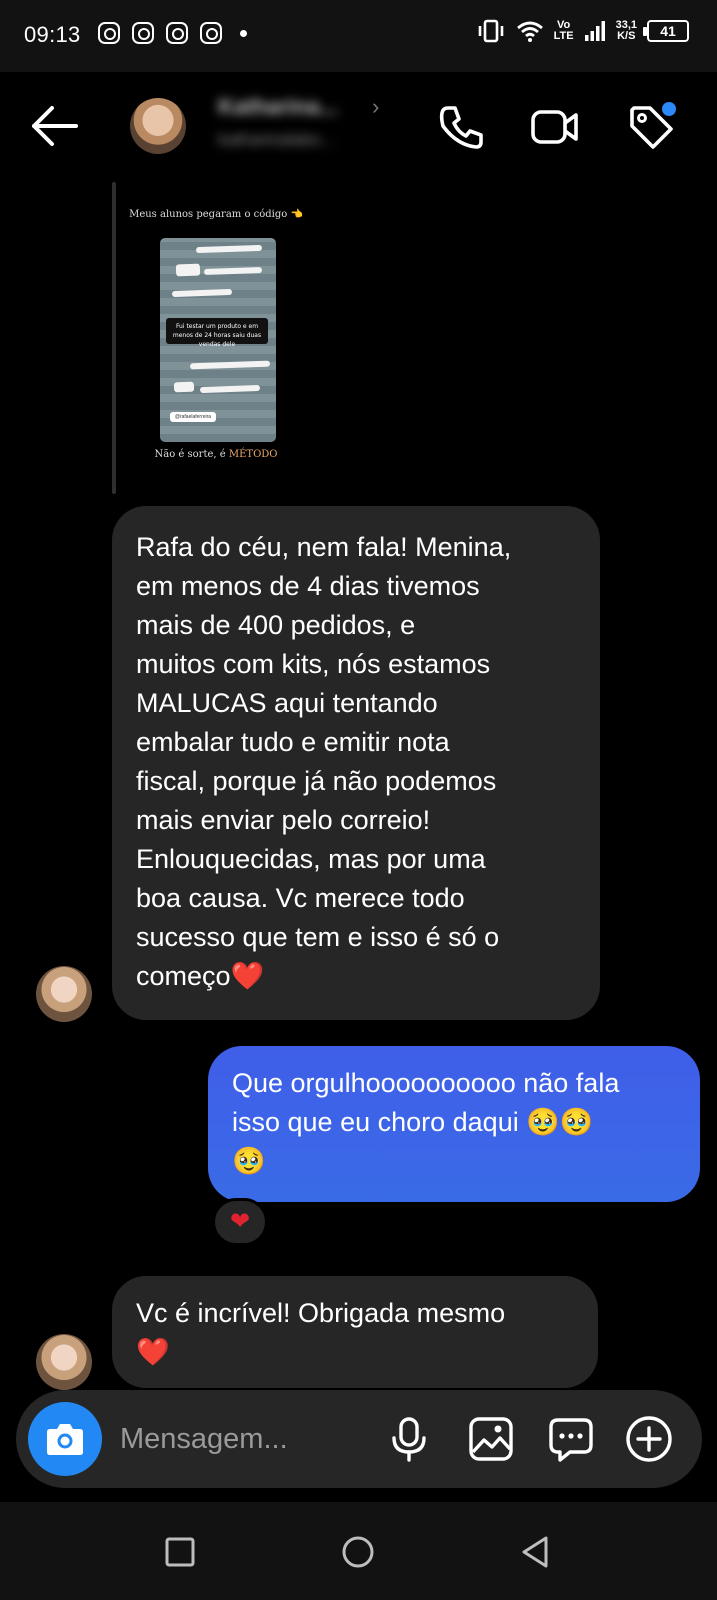  I want to click on message-line: mais de 400 pedidos, e, so click(276, 625).